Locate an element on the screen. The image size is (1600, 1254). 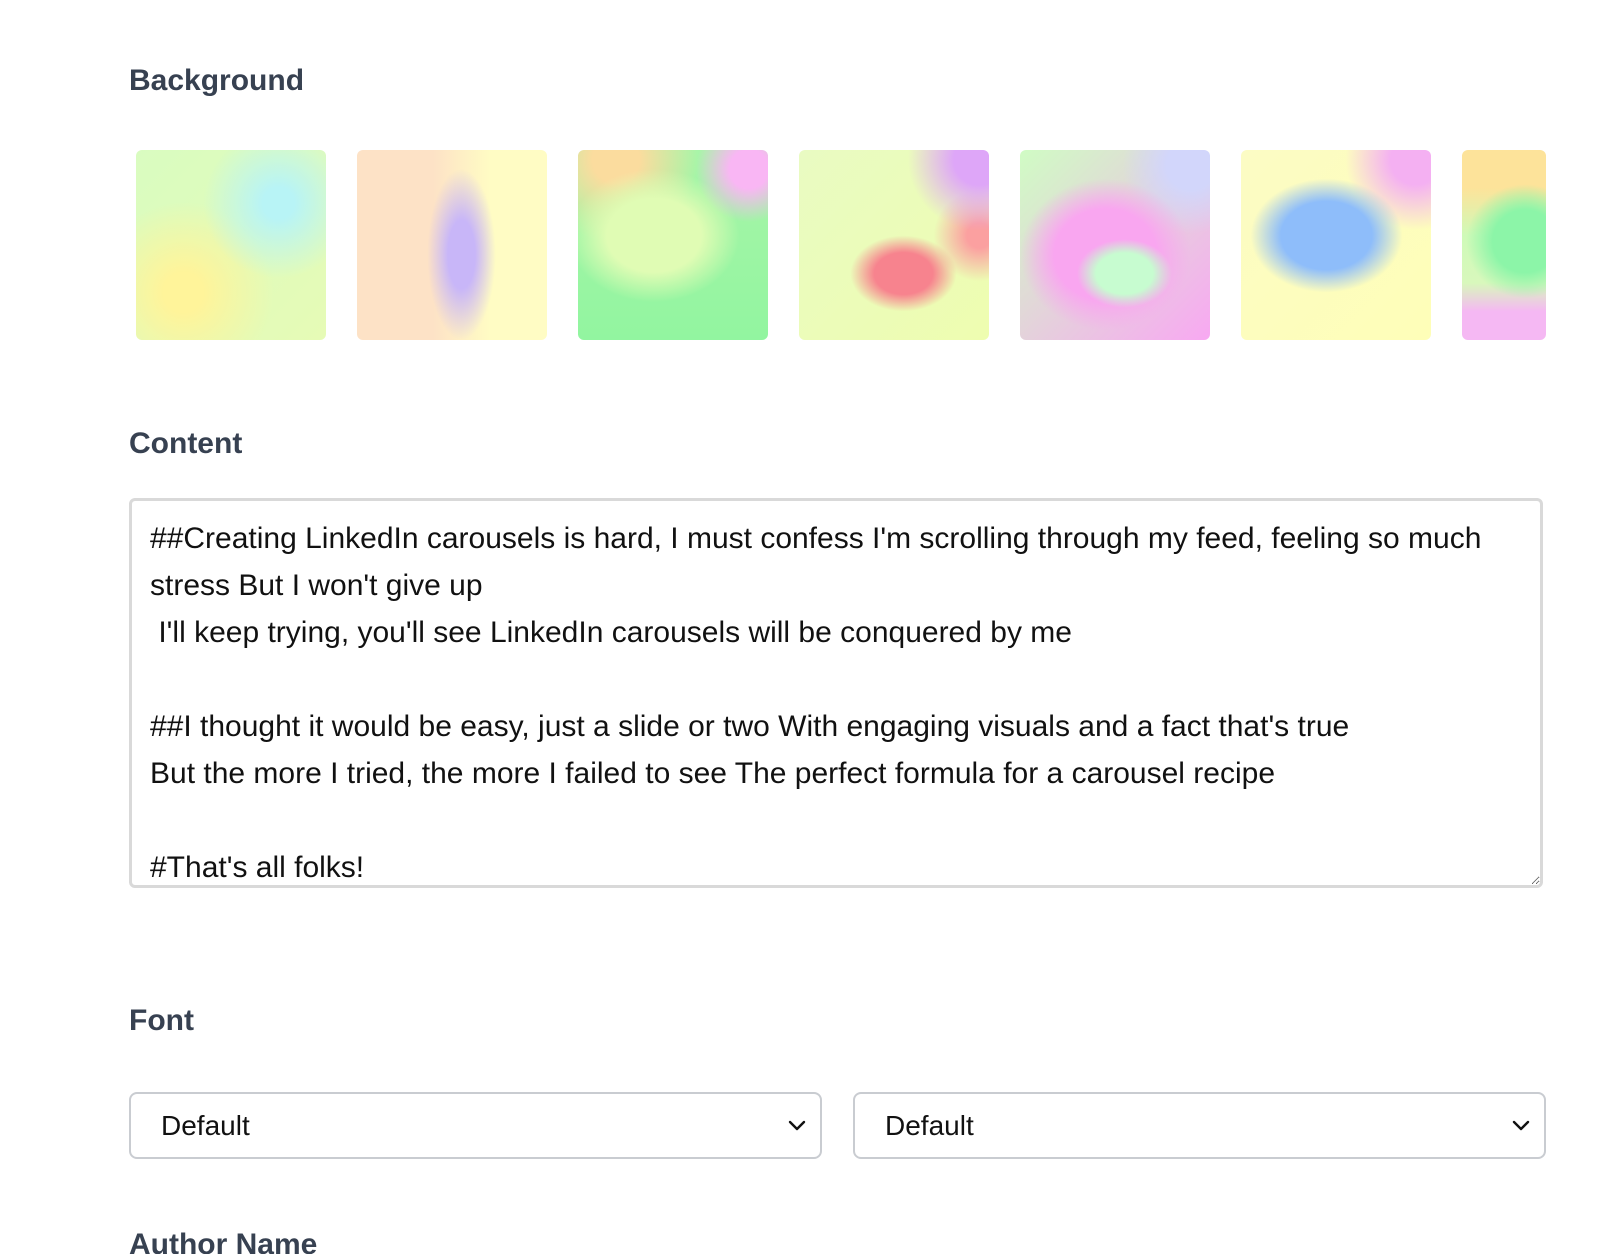
author-name-section-label: Author Name is located at coordinates (223, 1241).